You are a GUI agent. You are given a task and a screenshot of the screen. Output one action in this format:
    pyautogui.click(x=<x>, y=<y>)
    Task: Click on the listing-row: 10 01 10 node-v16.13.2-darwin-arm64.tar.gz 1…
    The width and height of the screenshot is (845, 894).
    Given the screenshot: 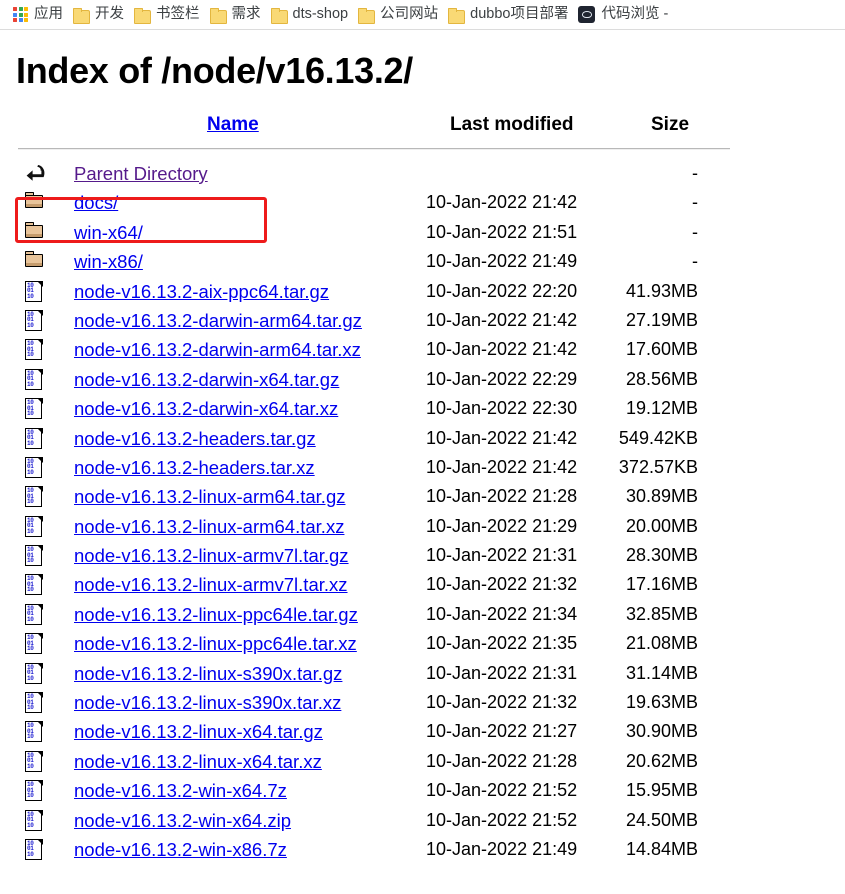 What is the action you would take?
    pyautogui.click(x=422, y=320)
    